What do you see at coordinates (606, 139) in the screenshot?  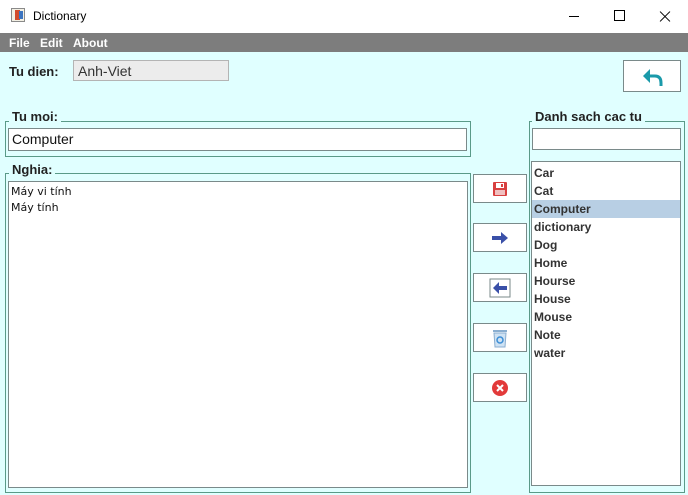 I see `word-search-input` at bounding box center [606, 139].